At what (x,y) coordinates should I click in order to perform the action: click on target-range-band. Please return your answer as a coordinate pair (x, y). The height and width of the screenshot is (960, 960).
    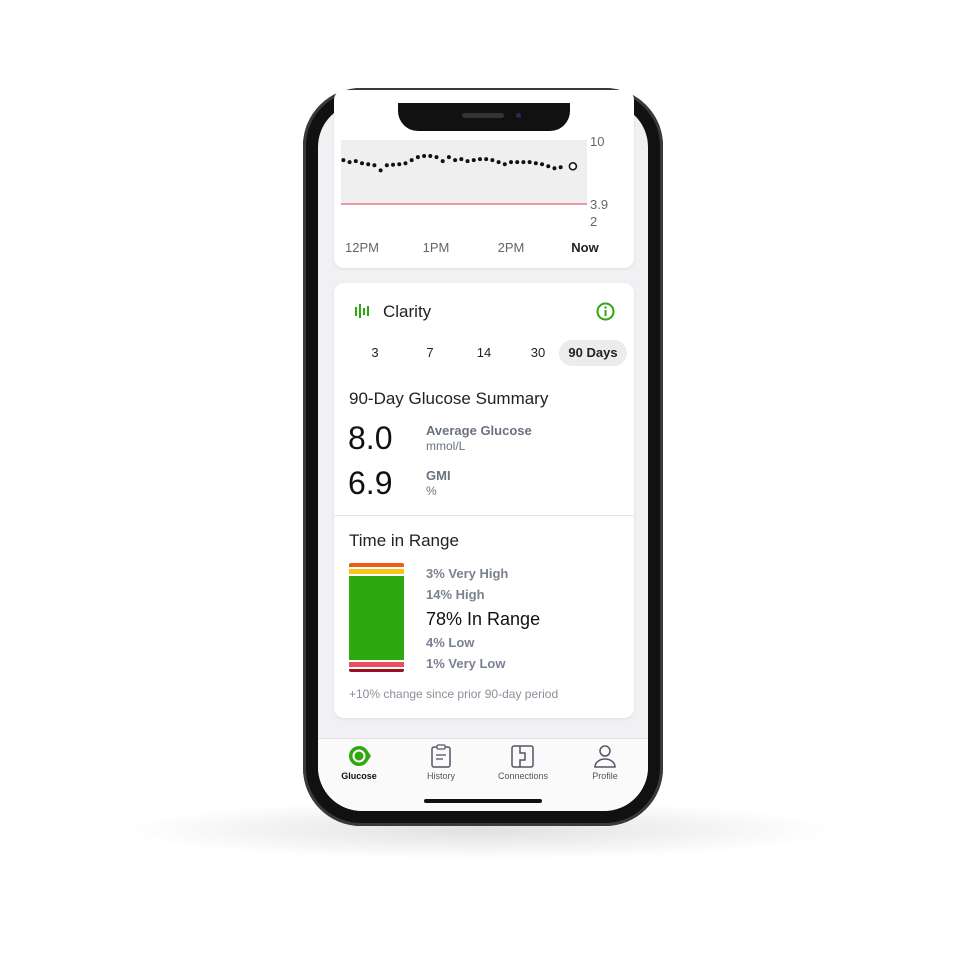
    Looking at the image, I should click on (464, 172).